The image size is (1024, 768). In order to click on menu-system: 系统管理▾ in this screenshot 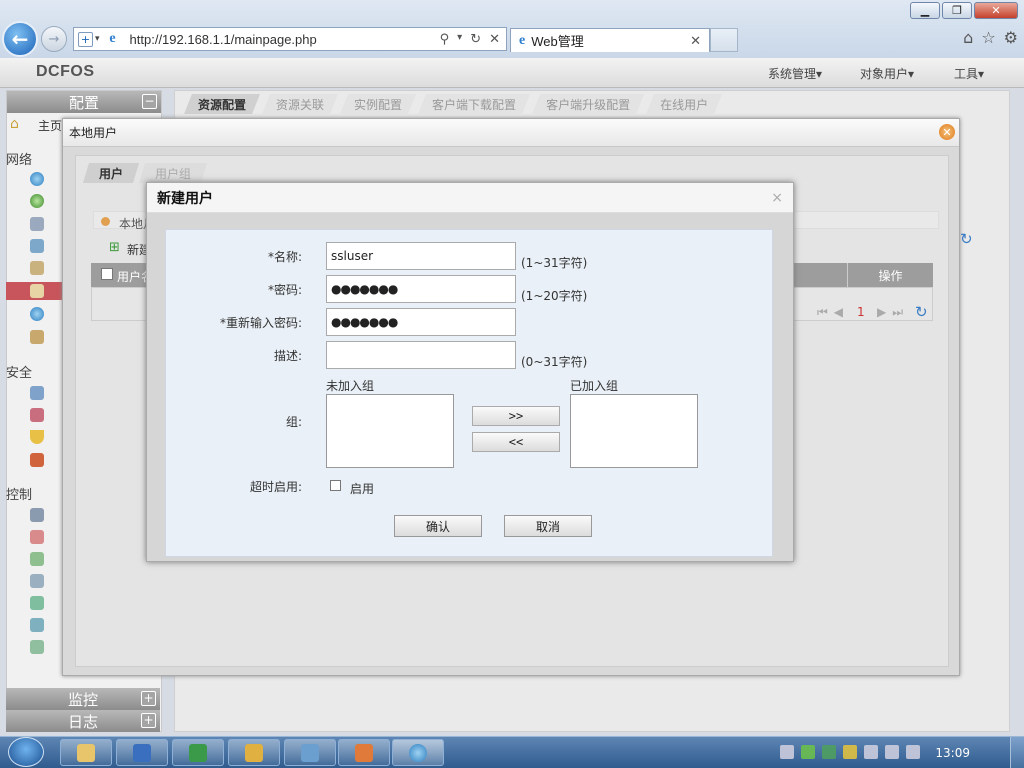, I will do `click(795, 73)`.